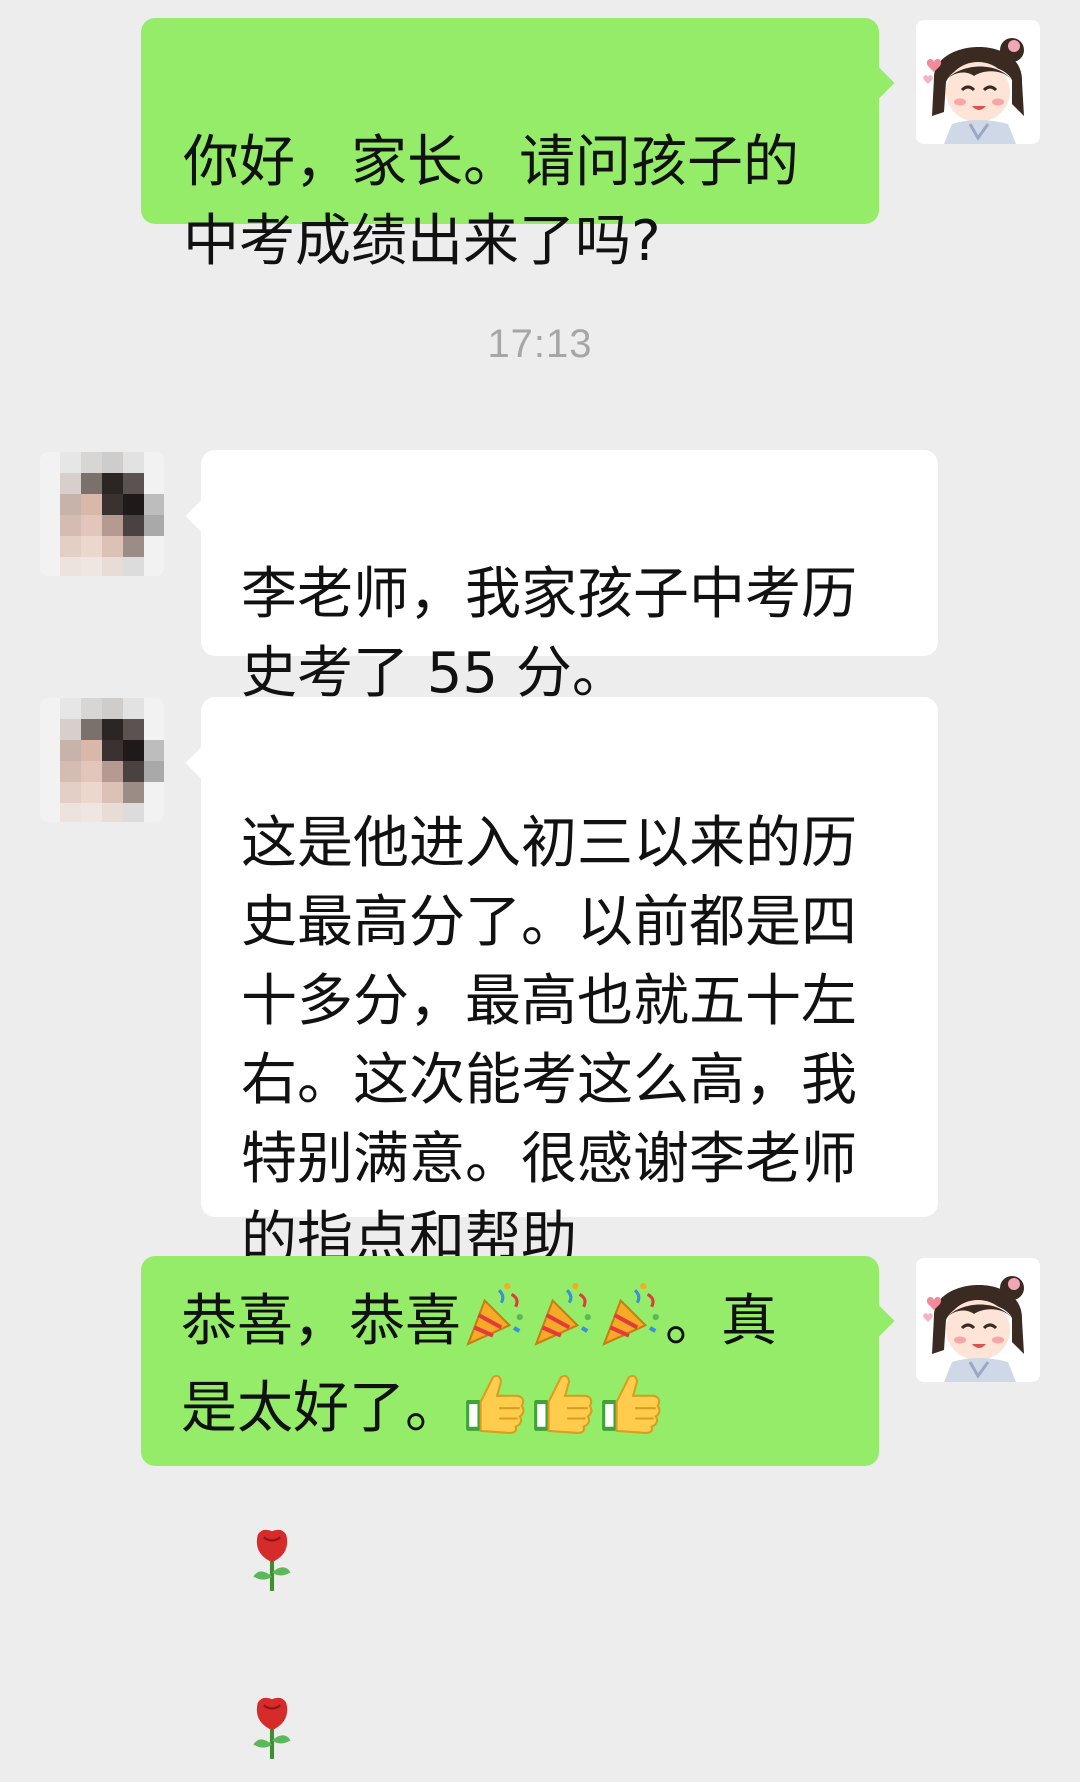 This screenshot has width=1080, height=1782. I want to click on chat-timestamp: 17:13, so click(540, 344).